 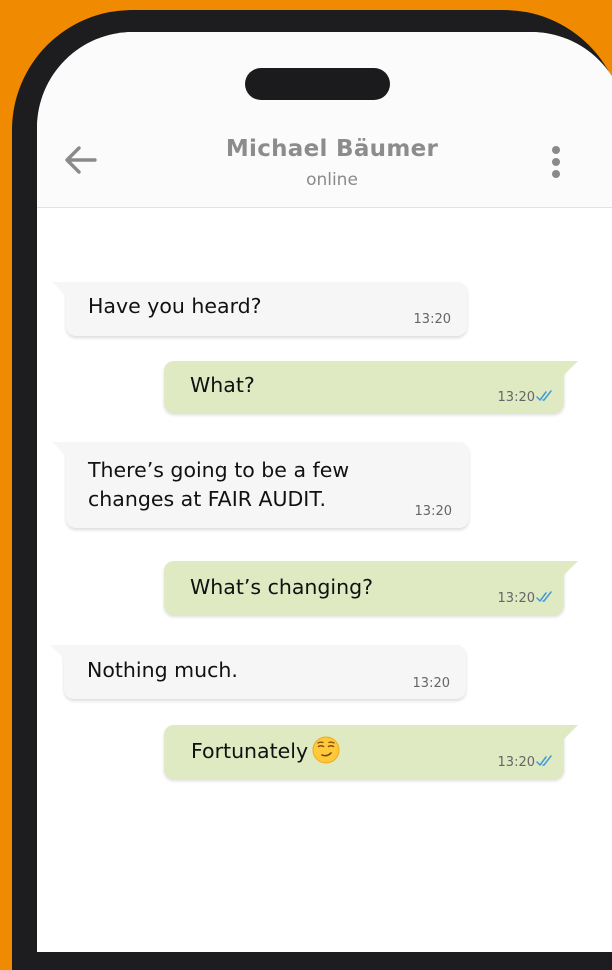 I want to click on message-line: There’s going to be a few, so click(x=219, y=470).